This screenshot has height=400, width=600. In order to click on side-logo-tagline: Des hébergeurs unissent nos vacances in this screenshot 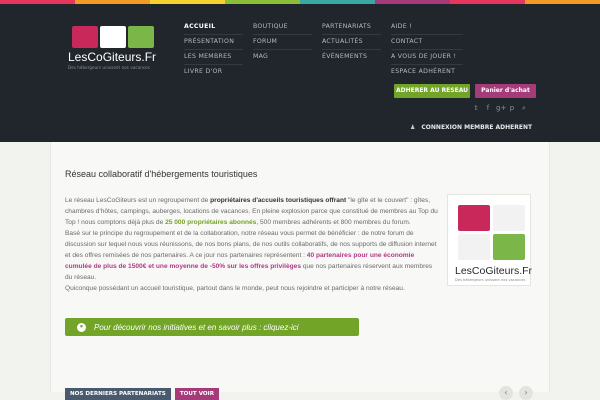, I will do `click(490, 280)`.